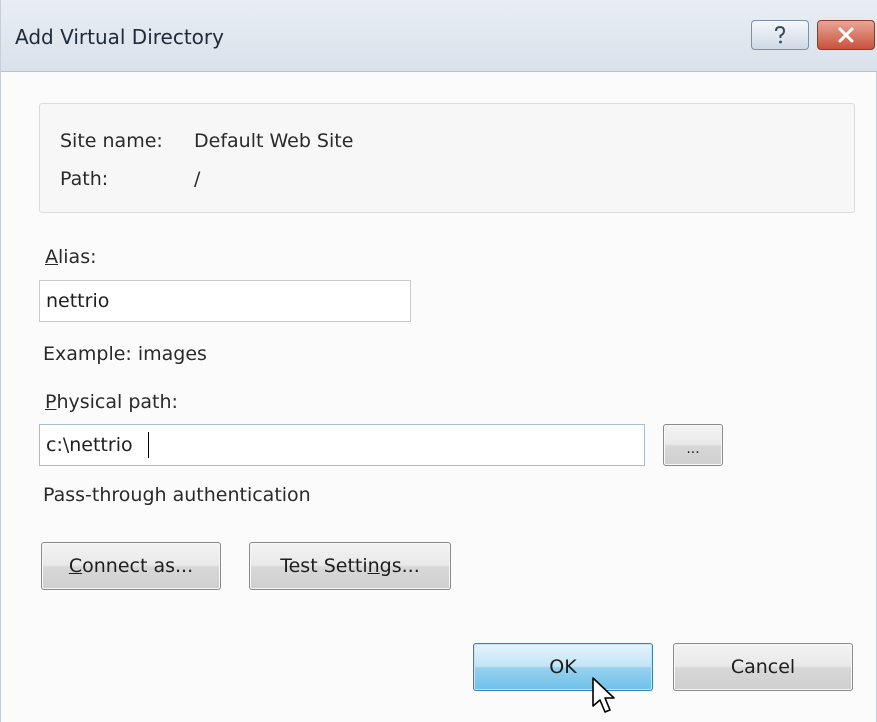  What do you see at coordinates (342, 445) in the screenshot?
I see `physical-path-input` at bounding box center [342, 445].